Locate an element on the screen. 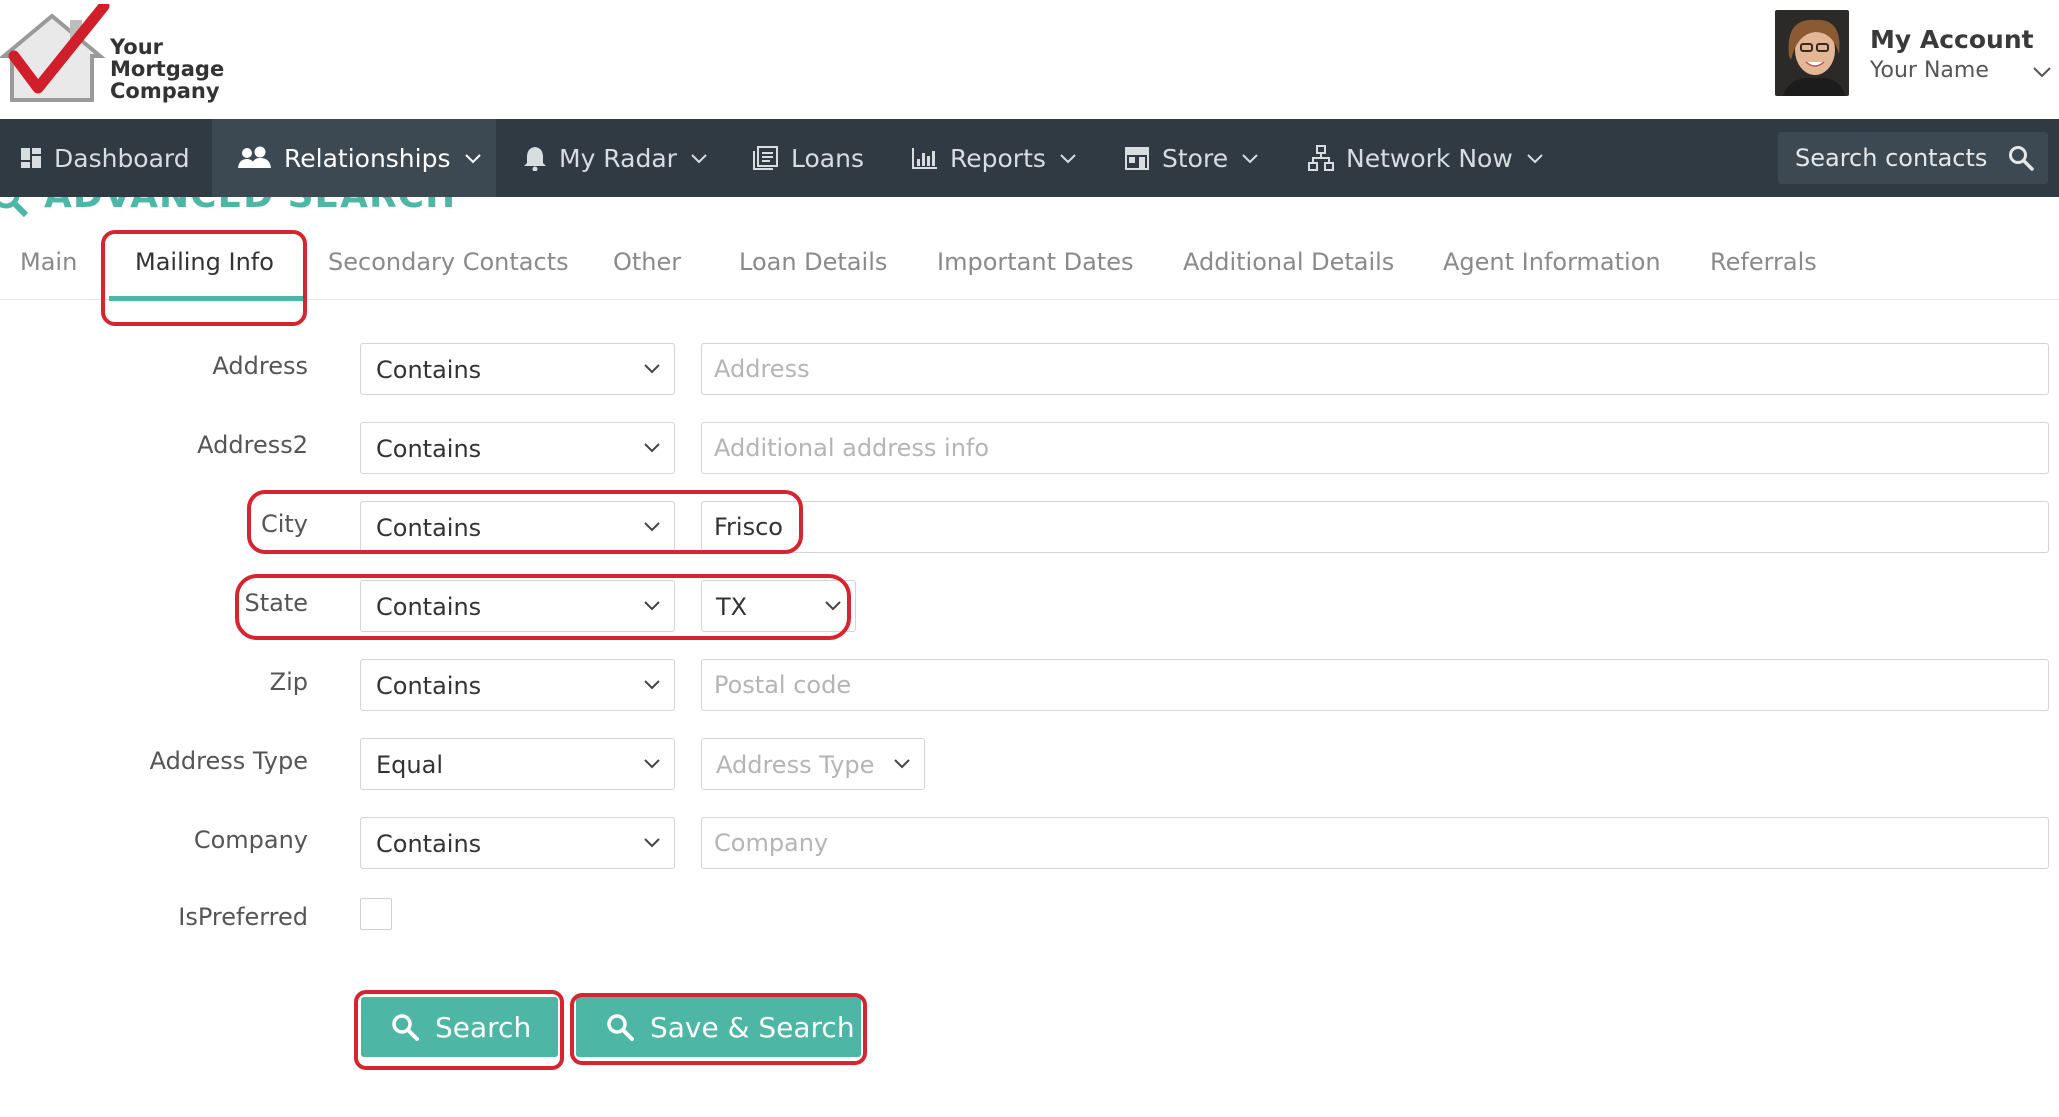  state-select: TX is located at coordinates (778, 606).